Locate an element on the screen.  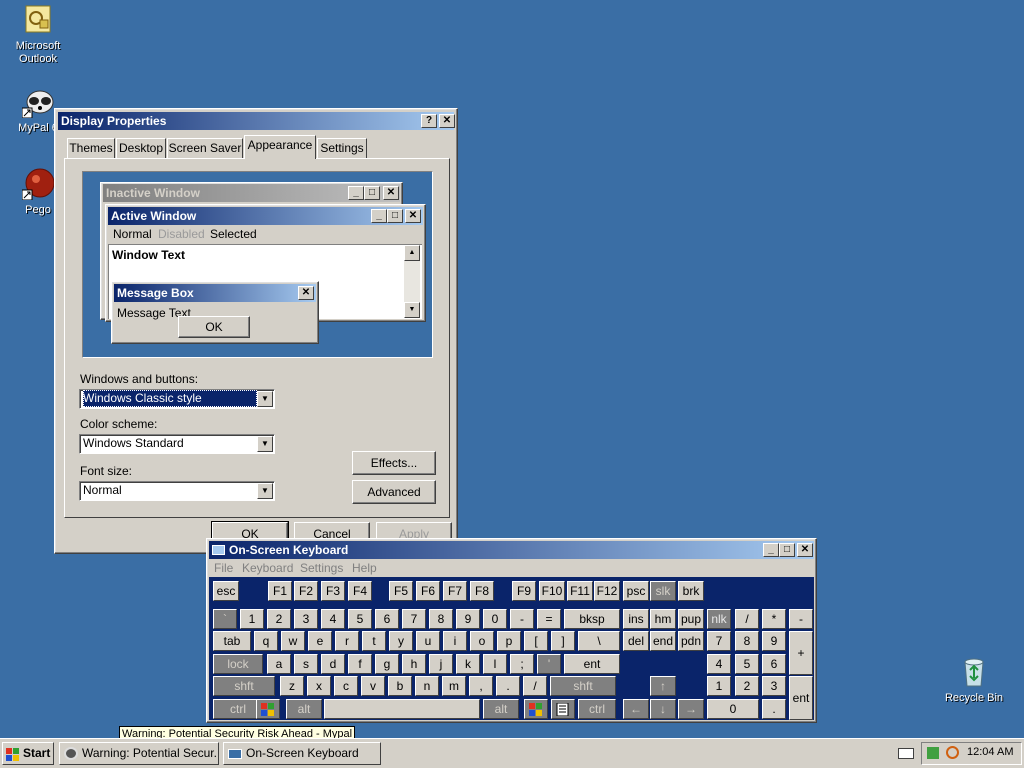
osk-key-row4-3: d is located at coordinates (333, 664).